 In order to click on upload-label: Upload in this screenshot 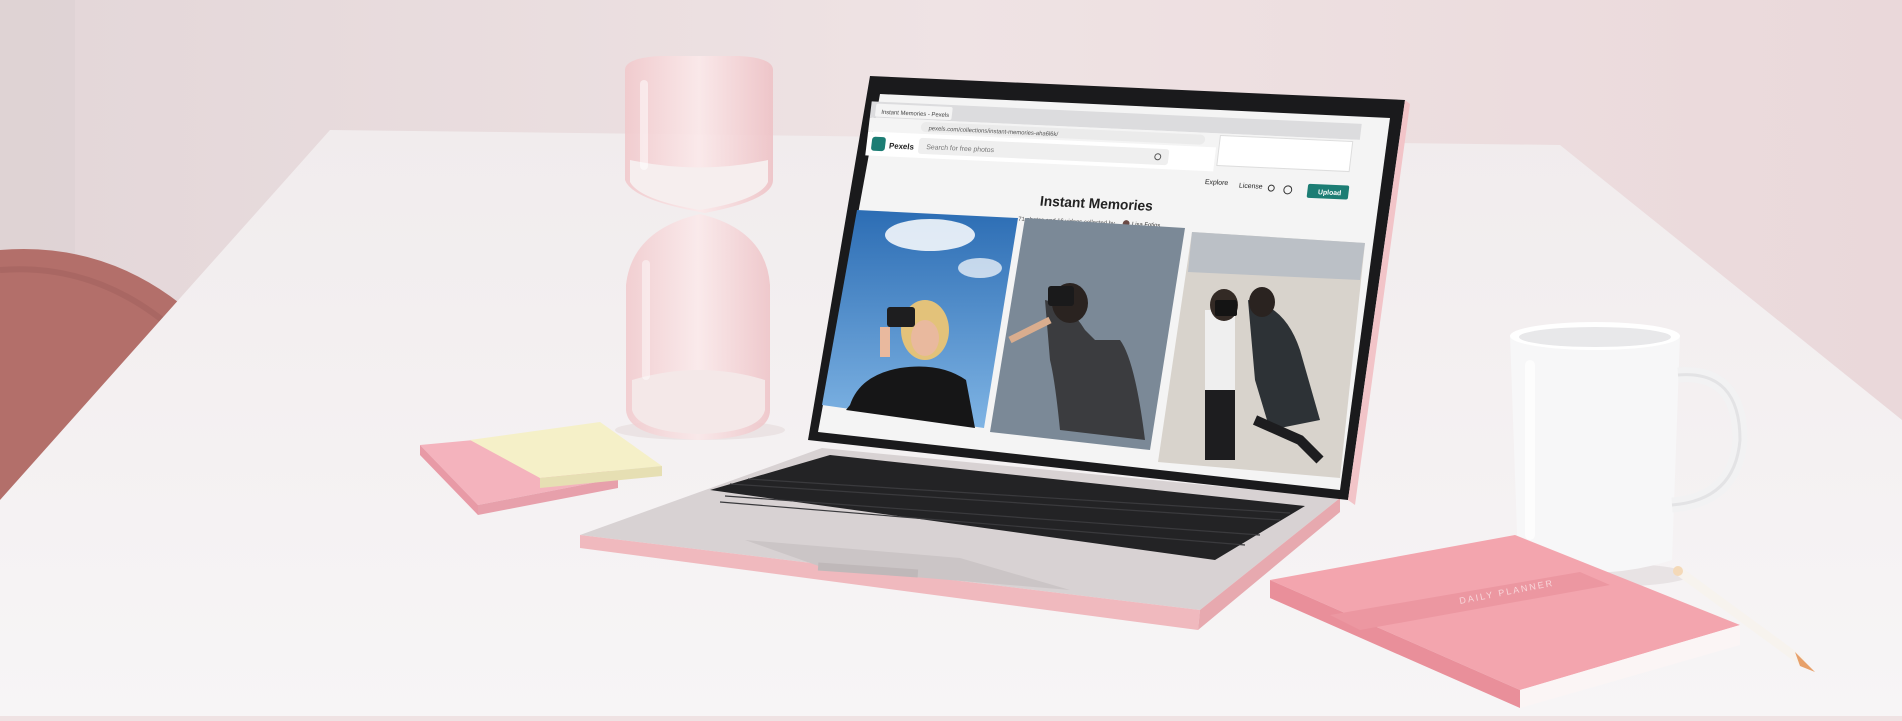, I will do `click(1330, 193)`.